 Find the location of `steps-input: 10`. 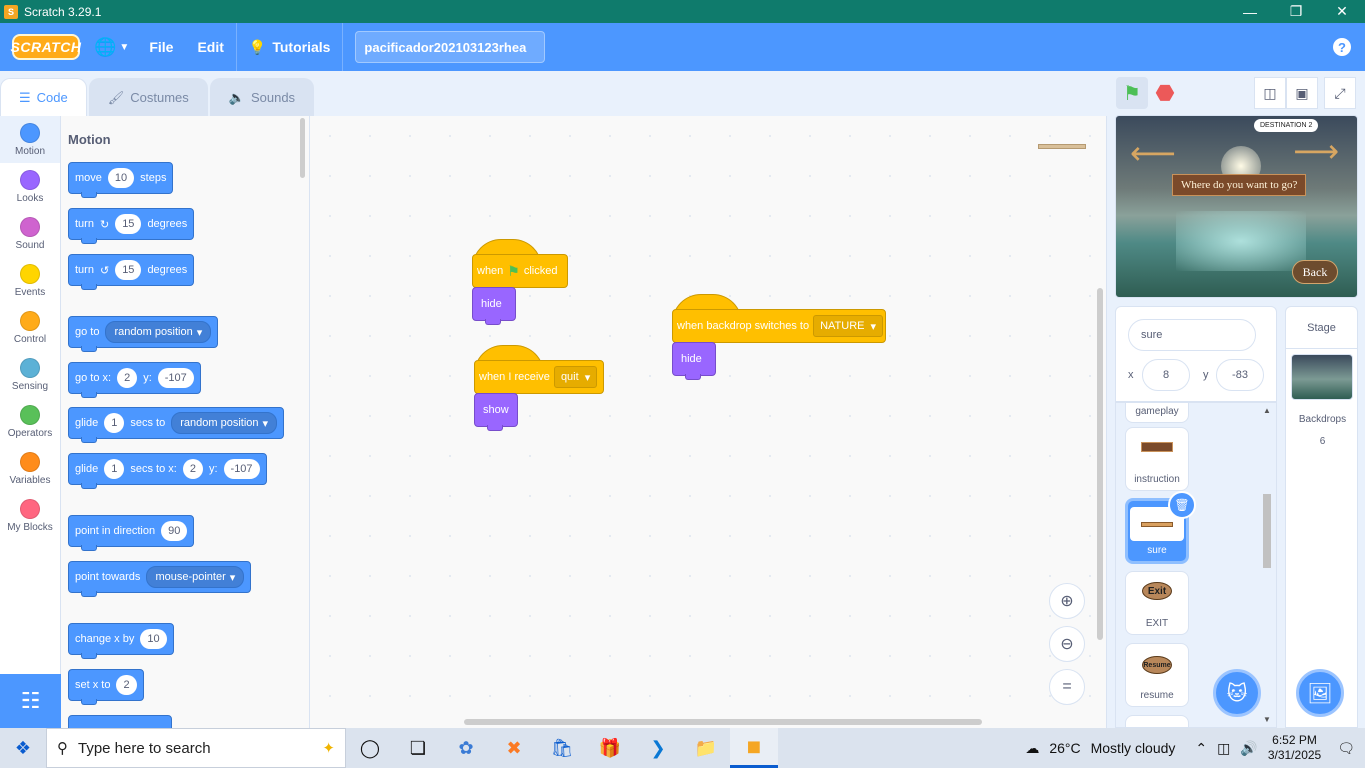

steps-input: 10 is located at coordinates (121, 178).